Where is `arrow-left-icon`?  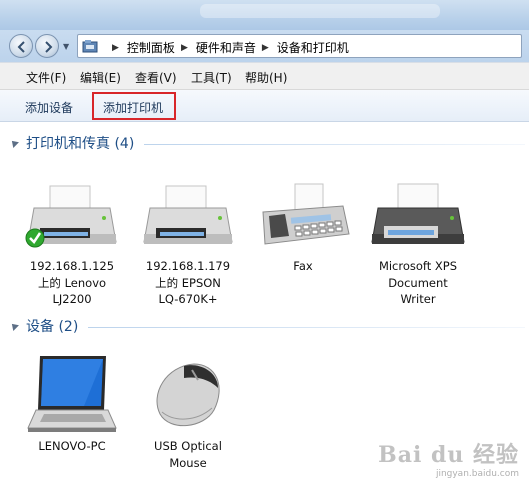
arrow-left-icon is located at coordinates (21, 47).